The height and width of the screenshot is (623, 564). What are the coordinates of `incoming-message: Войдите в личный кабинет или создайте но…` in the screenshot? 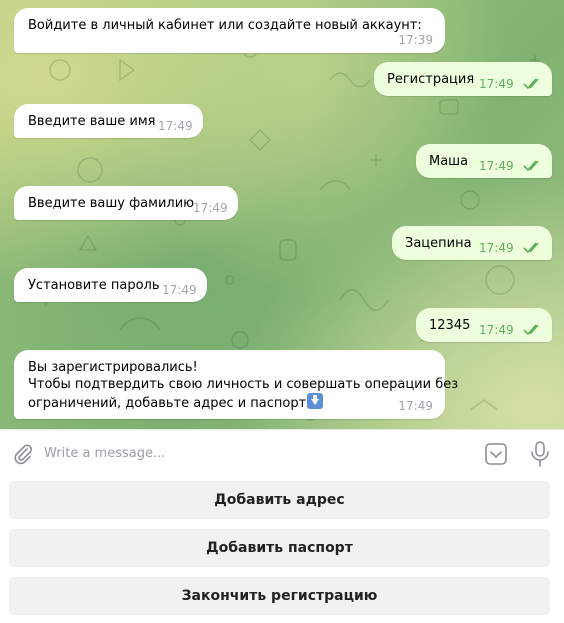 It's located at (229, 30).